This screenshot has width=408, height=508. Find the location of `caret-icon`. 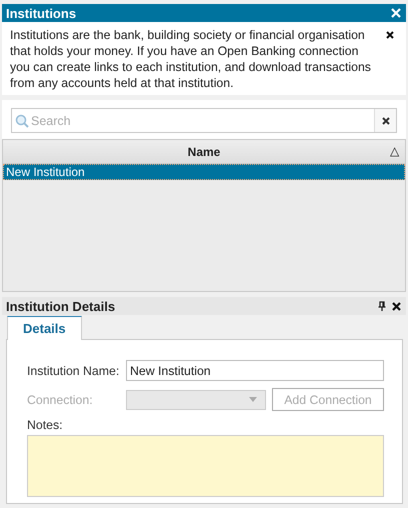

caret-icon is located at coordinates (253, 399).